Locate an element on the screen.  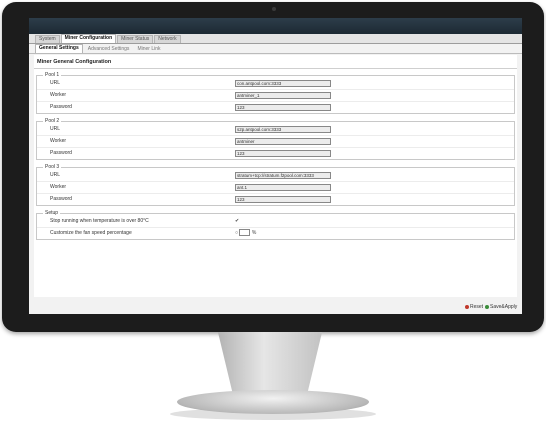
fan-speed-control: ○ % is located at coordinates (245, 232).